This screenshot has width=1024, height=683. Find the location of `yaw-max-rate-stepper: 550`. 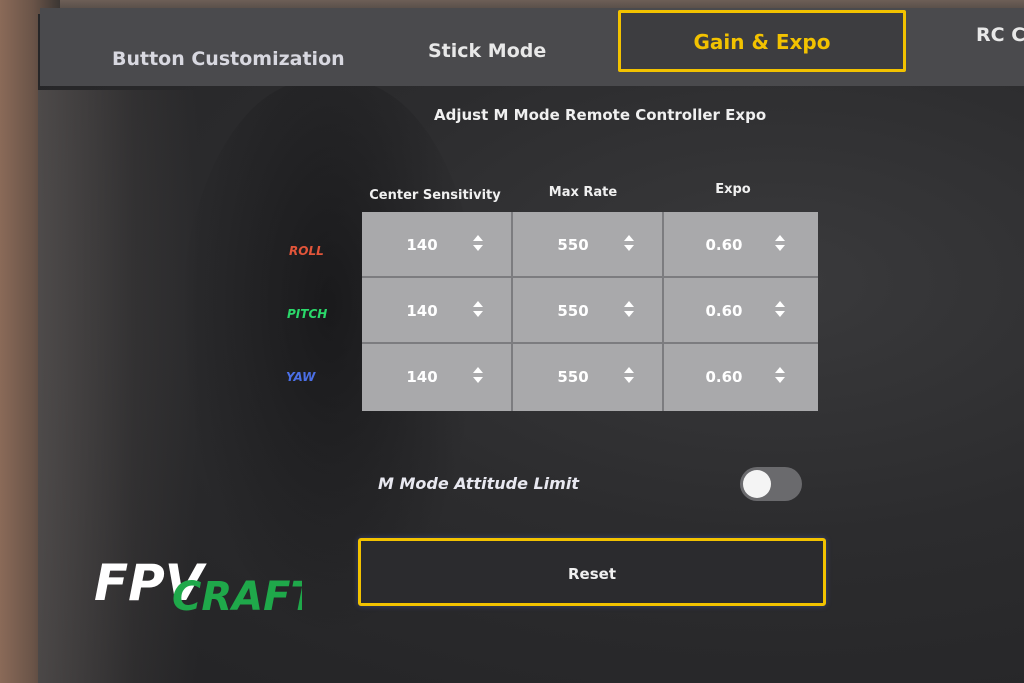

yaw-max-rate-stepper: 550 is located at coordinates (588, 377).